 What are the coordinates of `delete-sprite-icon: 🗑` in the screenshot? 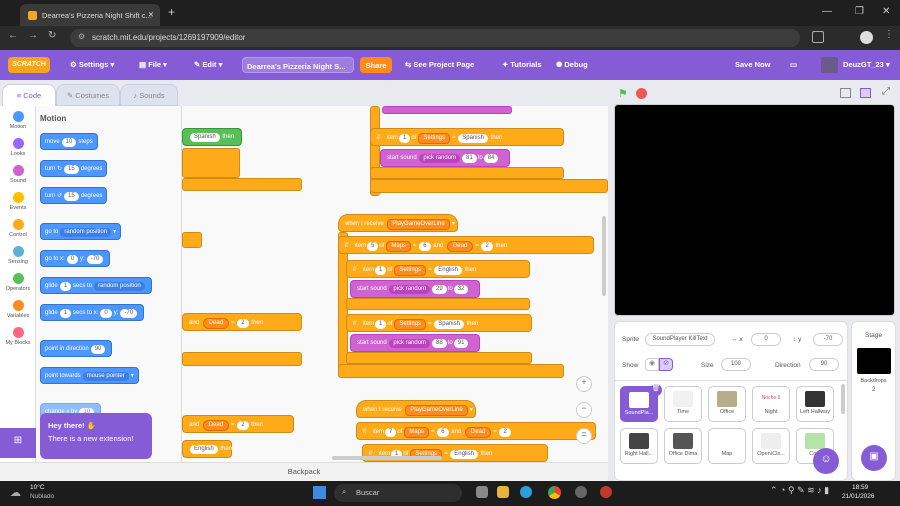 It's located at (656, 390).